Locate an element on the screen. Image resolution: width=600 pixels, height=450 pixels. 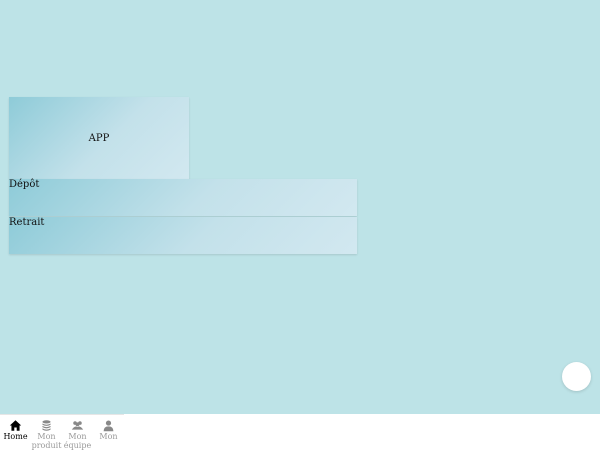
tab-team: Mon équipe is located at coordinates (77, 432).